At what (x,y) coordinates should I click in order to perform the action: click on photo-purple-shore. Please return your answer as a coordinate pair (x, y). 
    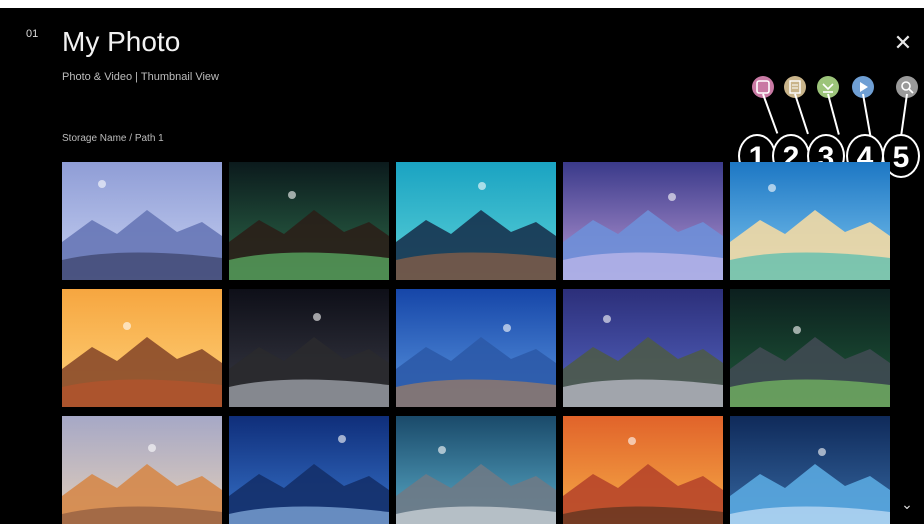
    Looking at the image, I should click on (643, 221).